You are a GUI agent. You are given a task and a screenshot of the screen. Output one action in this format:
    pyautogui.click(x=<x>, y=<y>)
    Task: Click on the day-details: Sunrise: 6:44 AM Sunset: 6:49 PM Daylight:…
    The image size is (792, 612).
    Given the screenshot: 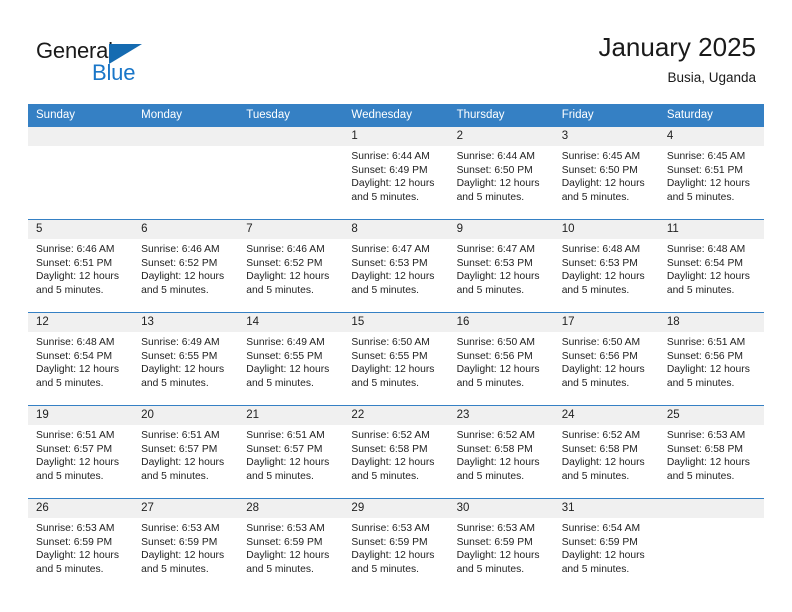 What is the action you would take?
    pyautogui.click(x=395, y=175)
    